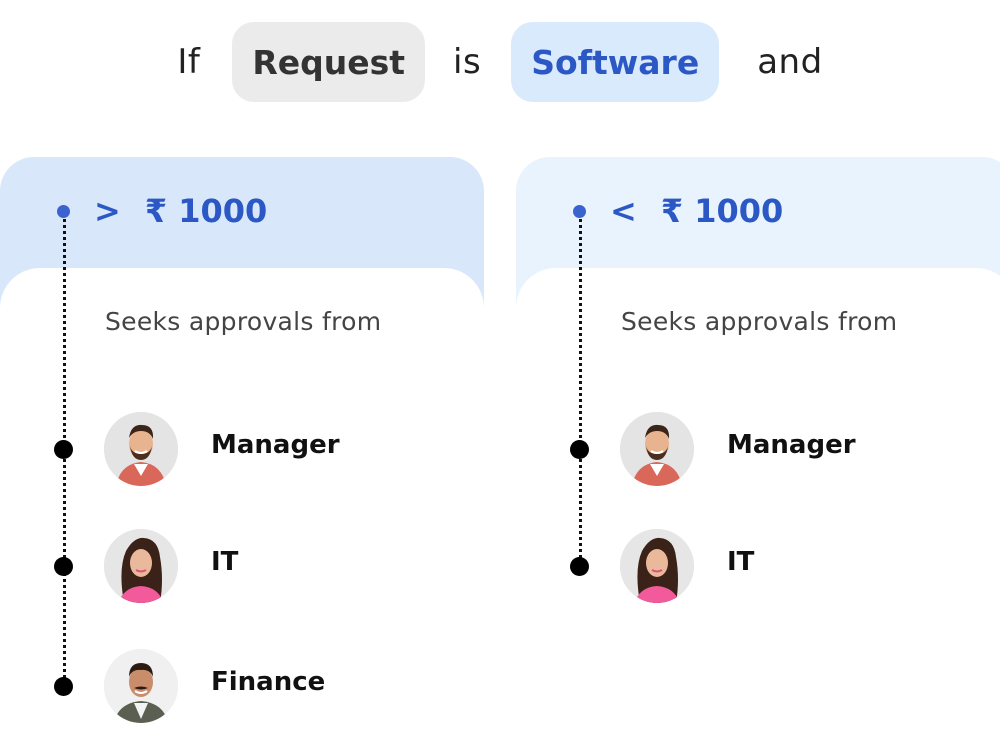 This screenshot has height=750, width=1000. What do you see at coordinates (141, 686) in the screenshot?
I see `avatar-man-mustache-icon` at bounding box center [141, 686].